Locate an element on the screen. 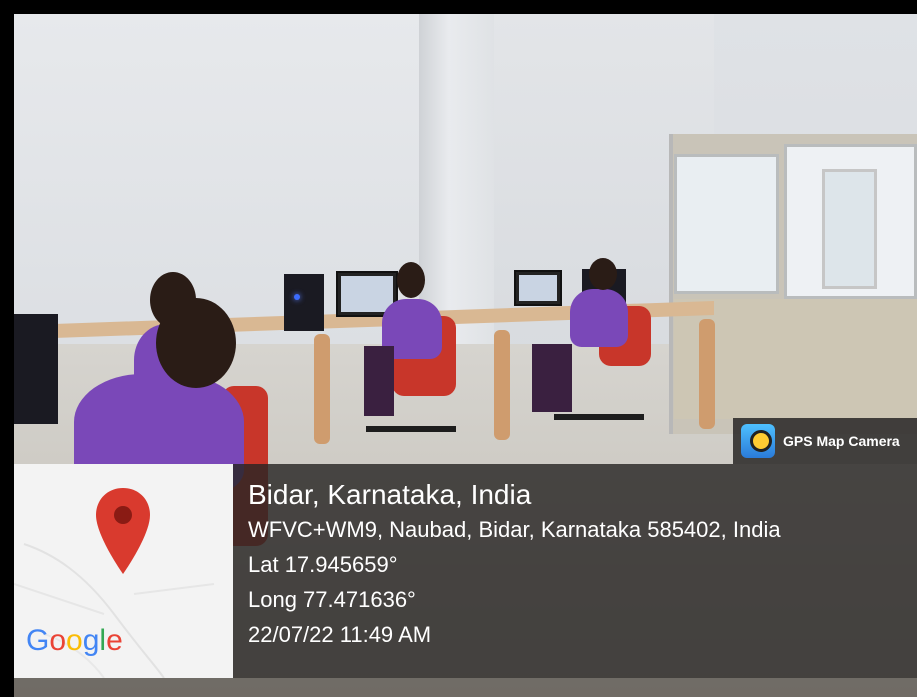  person-shirt is located at coordinates (599, 318).